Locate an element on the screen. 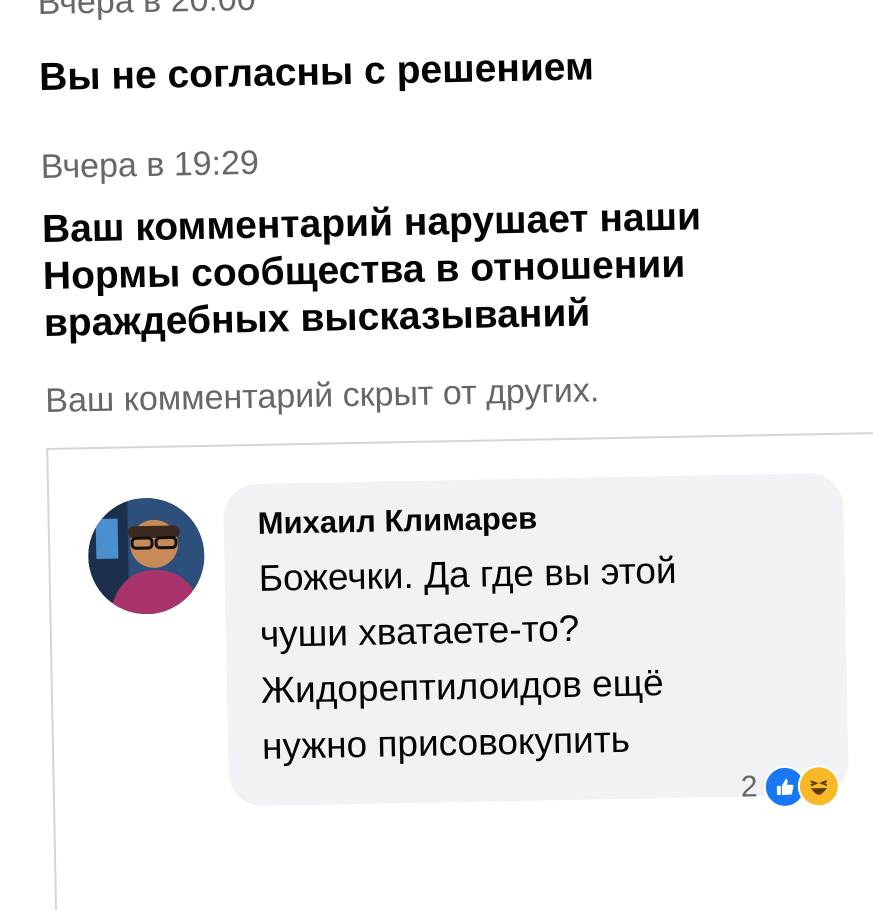 This screenshot has height=911, width=873. notification-subtitle: Ваш комментарий скрыт от других. is located at coordinates (322, 395).